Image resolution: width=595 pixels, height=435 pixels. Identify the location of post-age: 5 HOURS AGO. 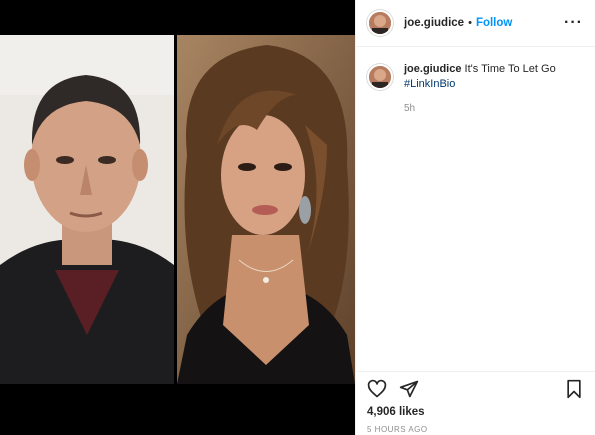
(397, 429).